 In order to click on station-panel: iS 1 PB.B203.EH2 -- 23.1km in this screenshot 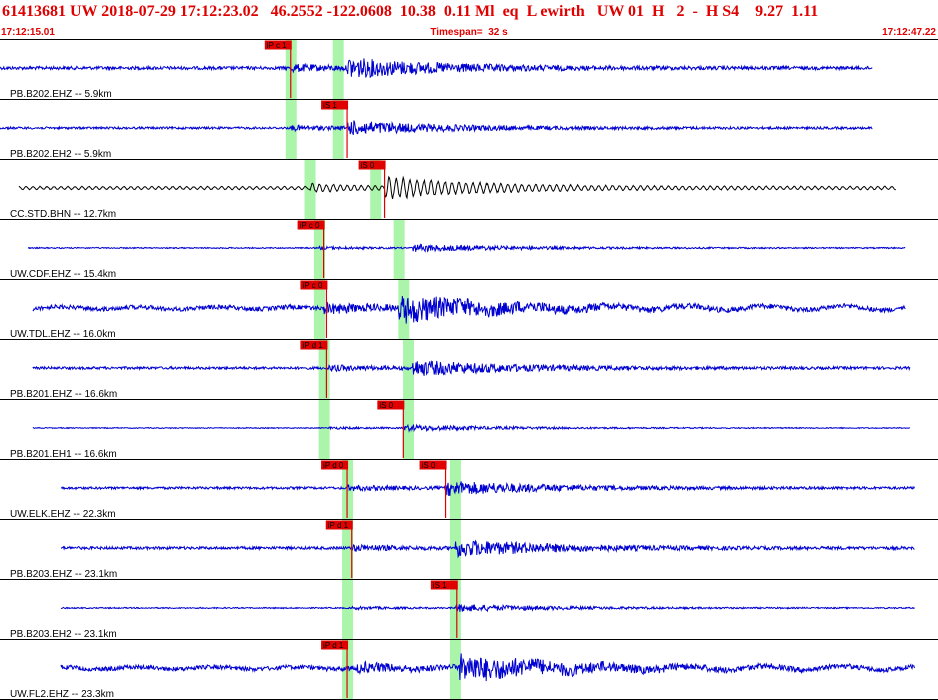, I will do `click(469, 610)`.